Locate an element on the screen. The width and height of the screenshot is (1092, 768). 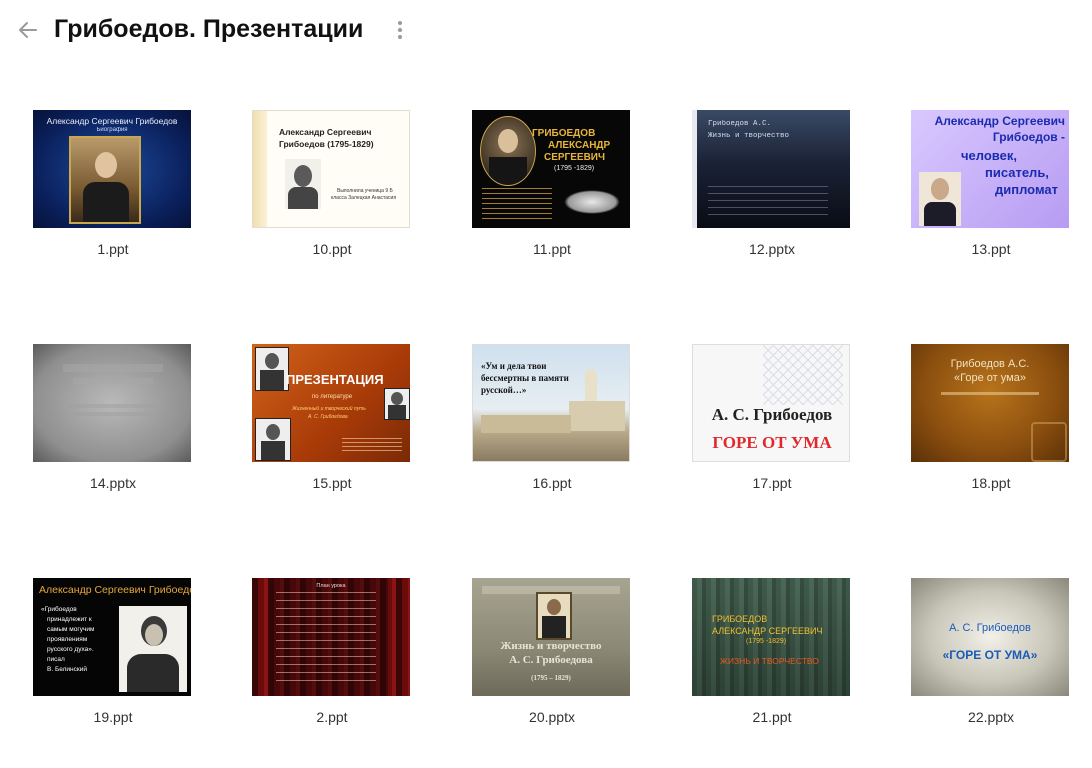
slide-text: принадлежит к is located at coordinates (69, 619).